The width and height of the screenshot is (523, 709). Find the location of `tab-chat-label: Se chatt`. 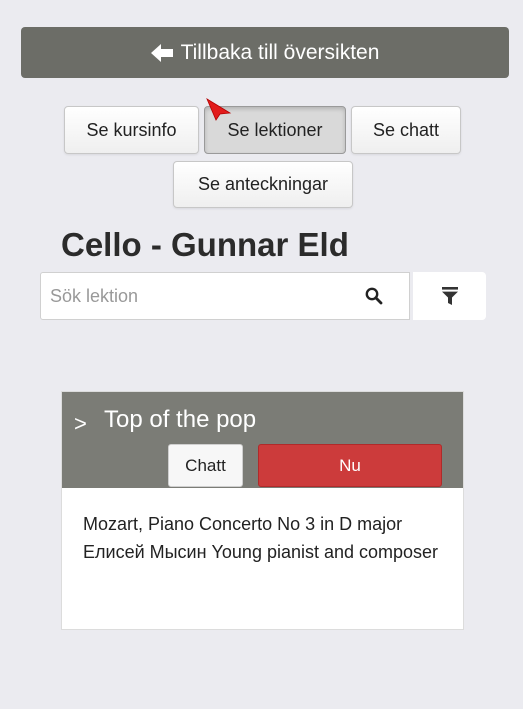

tab-chat-label: Se chatt is located at coordinates (406, 129).